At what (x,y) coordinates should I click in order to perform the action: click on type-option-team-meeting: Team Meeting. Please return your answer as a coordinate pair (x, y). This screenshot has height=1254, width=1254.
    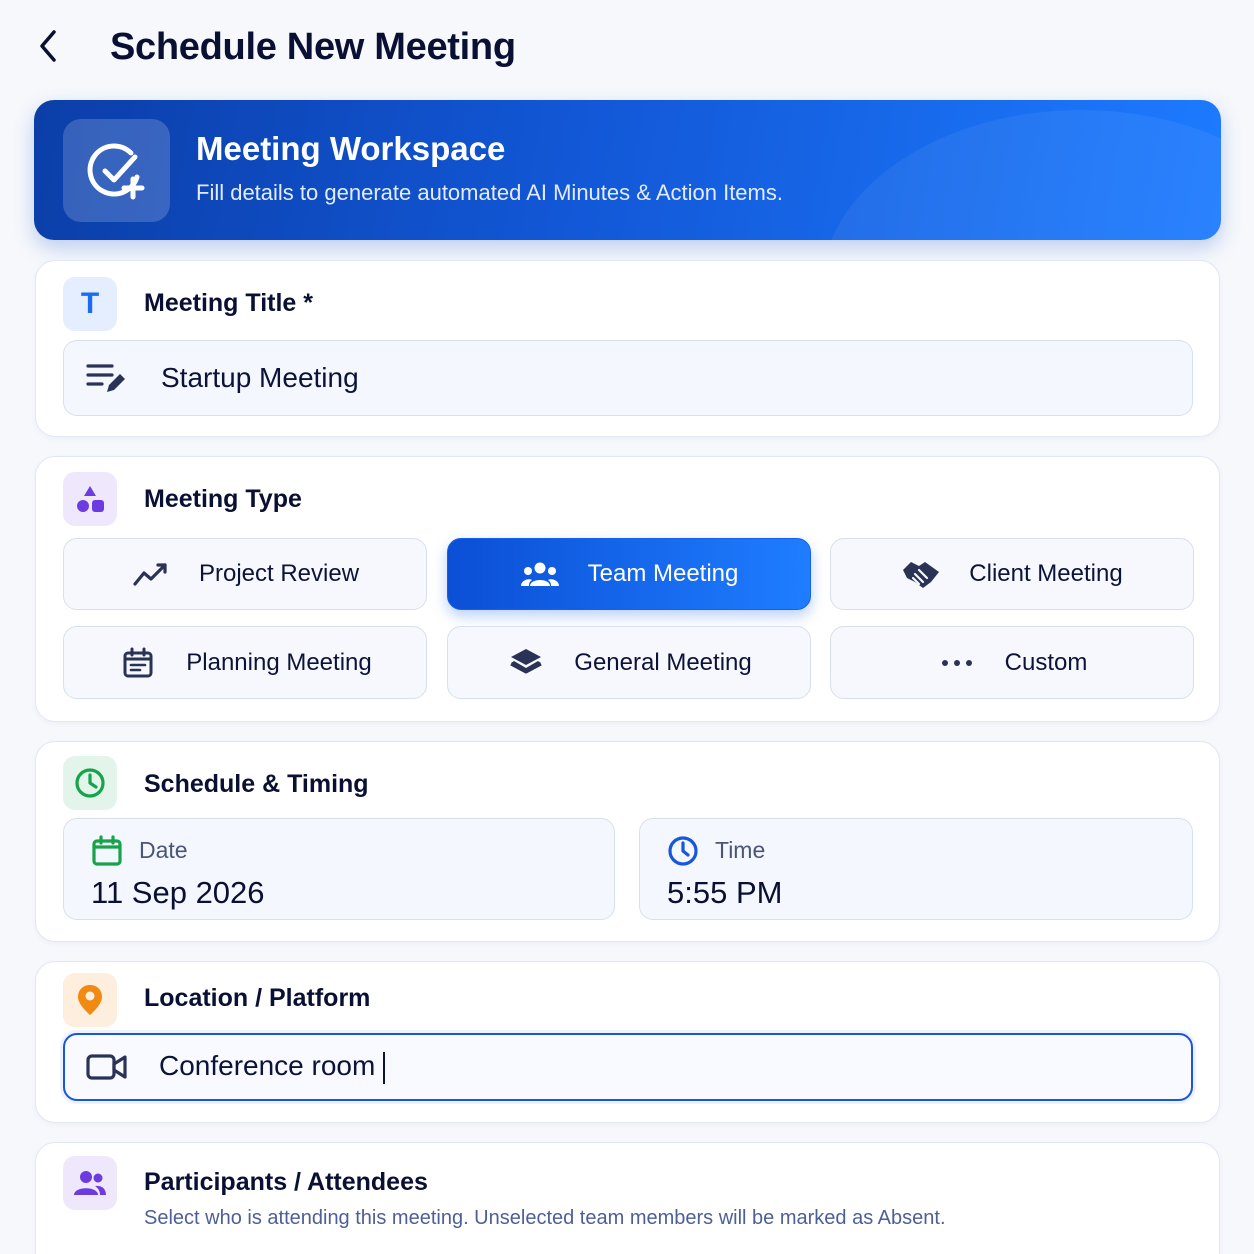
    Looking at the image, I should click on (629, 574).